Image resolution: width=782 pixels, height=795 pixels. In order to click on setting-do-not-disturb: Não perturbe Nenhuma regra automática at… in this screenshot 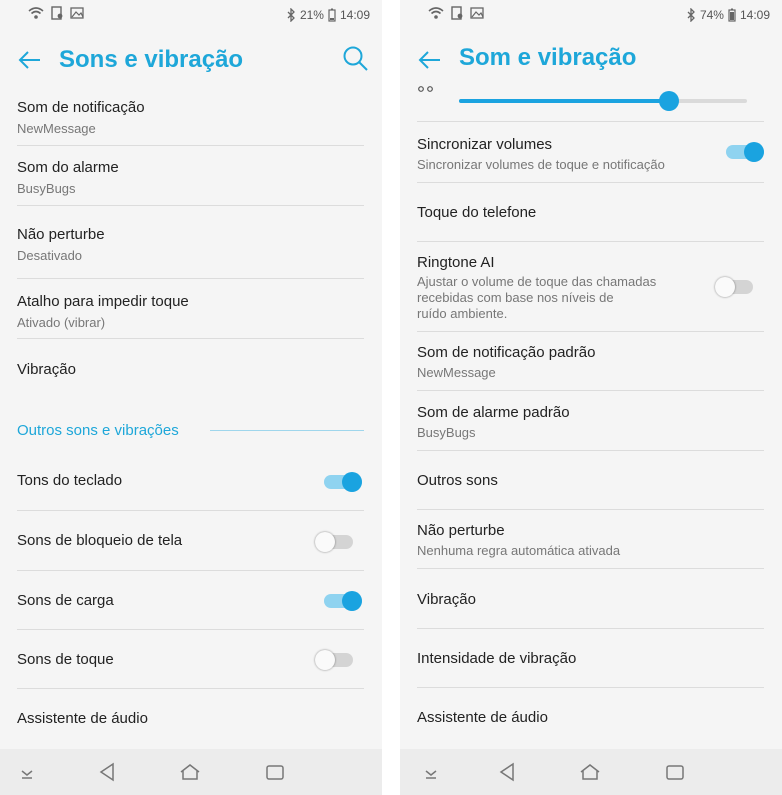, I will do `click(591, 540)`.